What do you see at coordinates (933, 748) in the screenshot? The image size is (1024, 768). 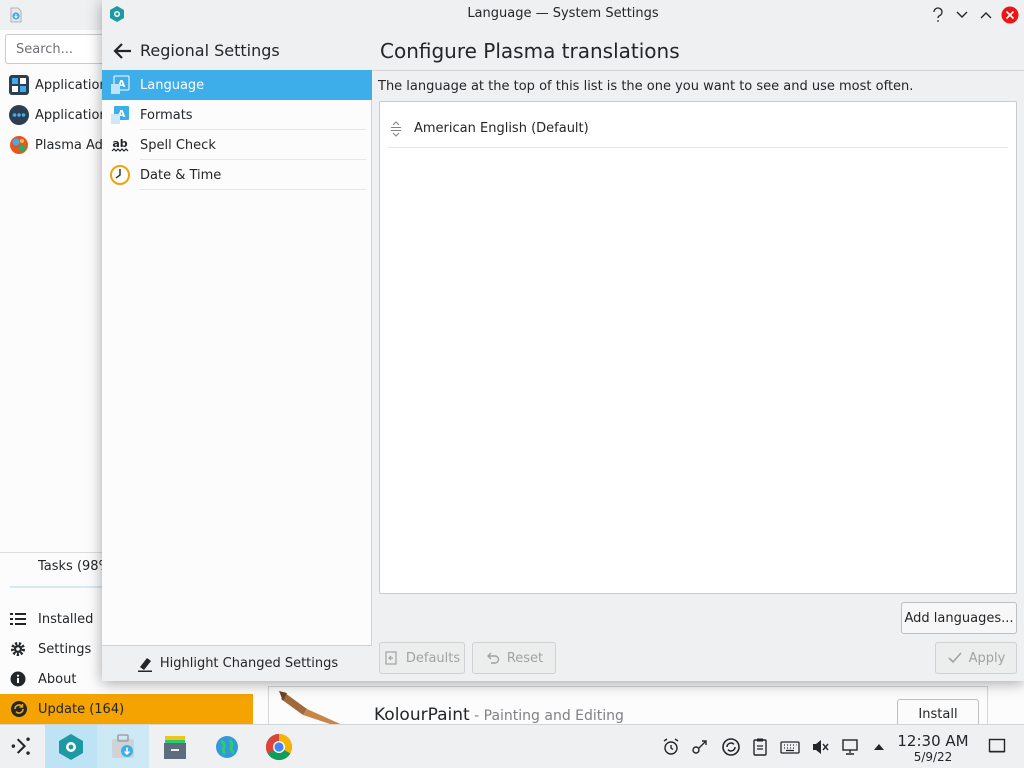 I see `digital-clock: 12:30 AM 5/9/22` at bounding box center [933, 748].